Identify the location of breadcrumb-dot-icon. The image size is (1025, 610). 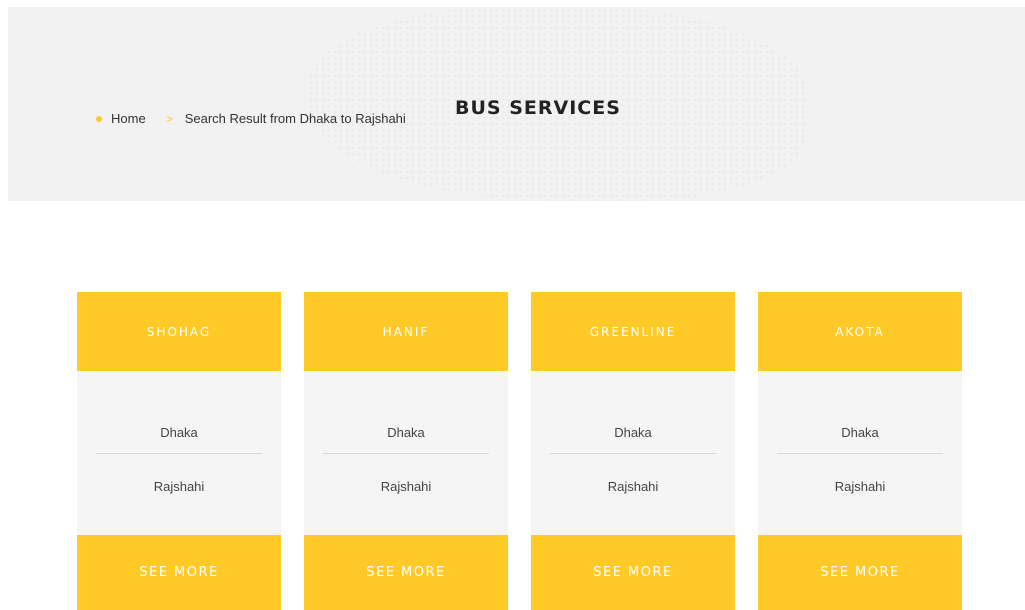
(99, 118).